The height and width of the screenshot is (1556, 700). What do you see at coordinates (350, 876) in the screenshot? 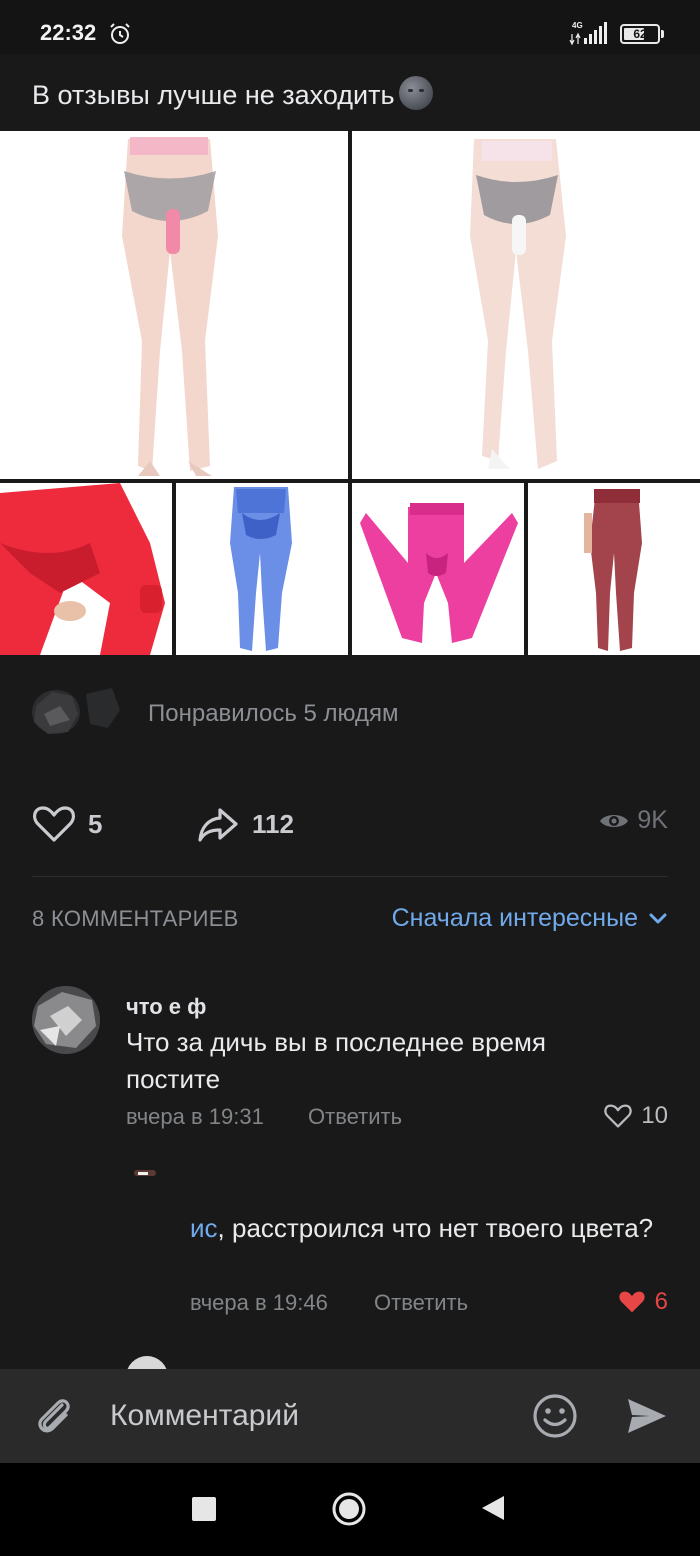
I see `divider` at bounding box center [350, 876].